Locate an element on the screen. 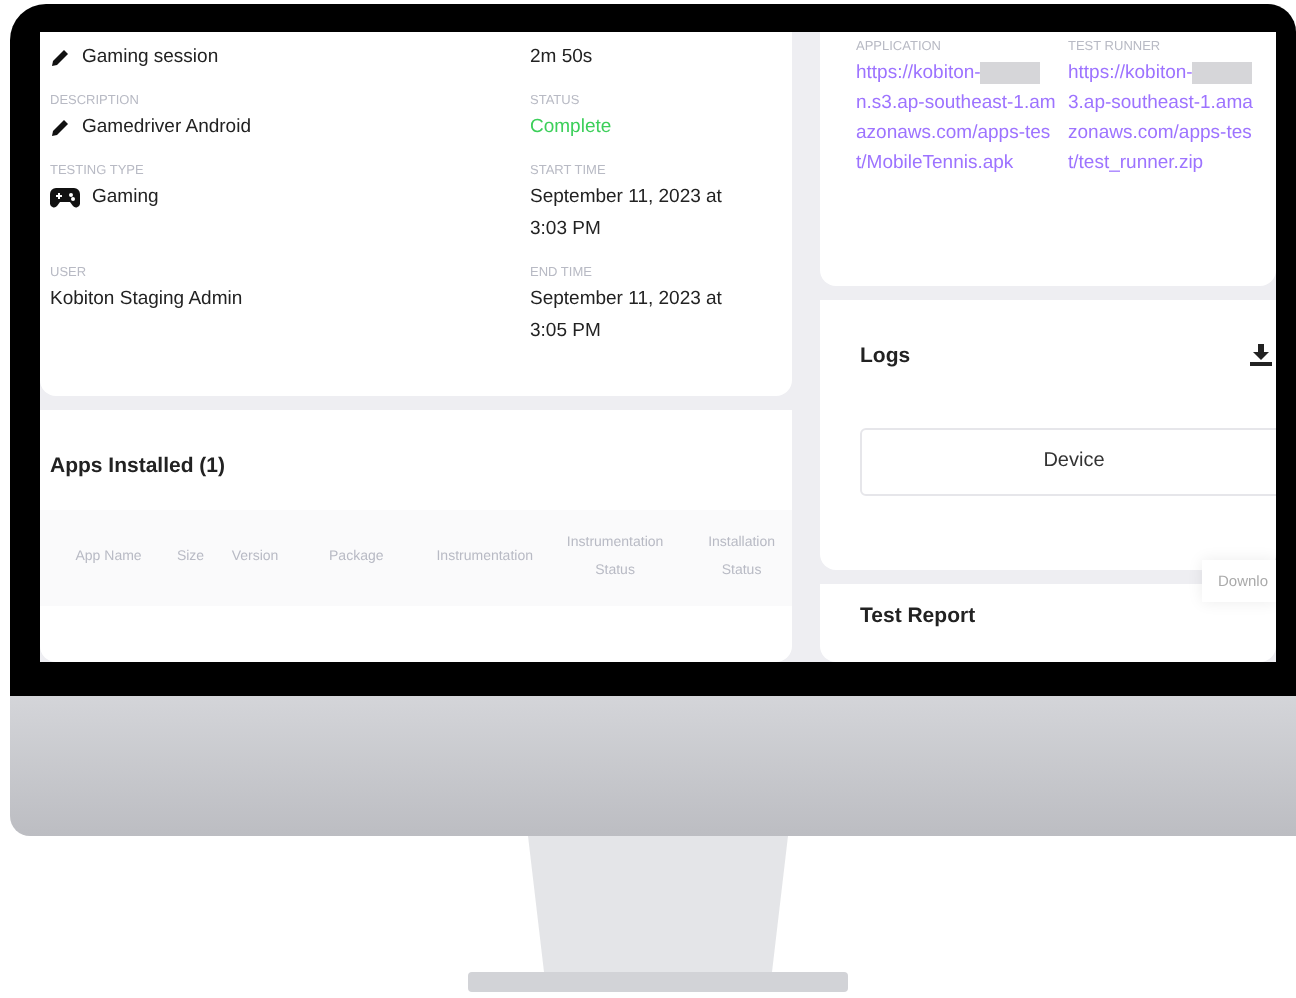 The image size is (1296, 998). field-value: Kobiton Staging Admin is located at coordinates (147, 300).